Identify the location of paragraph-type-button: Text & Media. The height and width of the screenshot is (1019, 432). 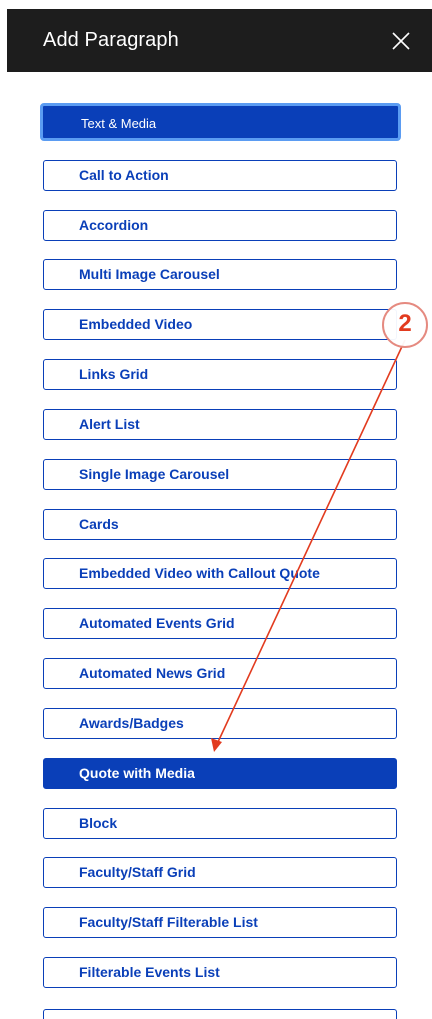
(220, 122).